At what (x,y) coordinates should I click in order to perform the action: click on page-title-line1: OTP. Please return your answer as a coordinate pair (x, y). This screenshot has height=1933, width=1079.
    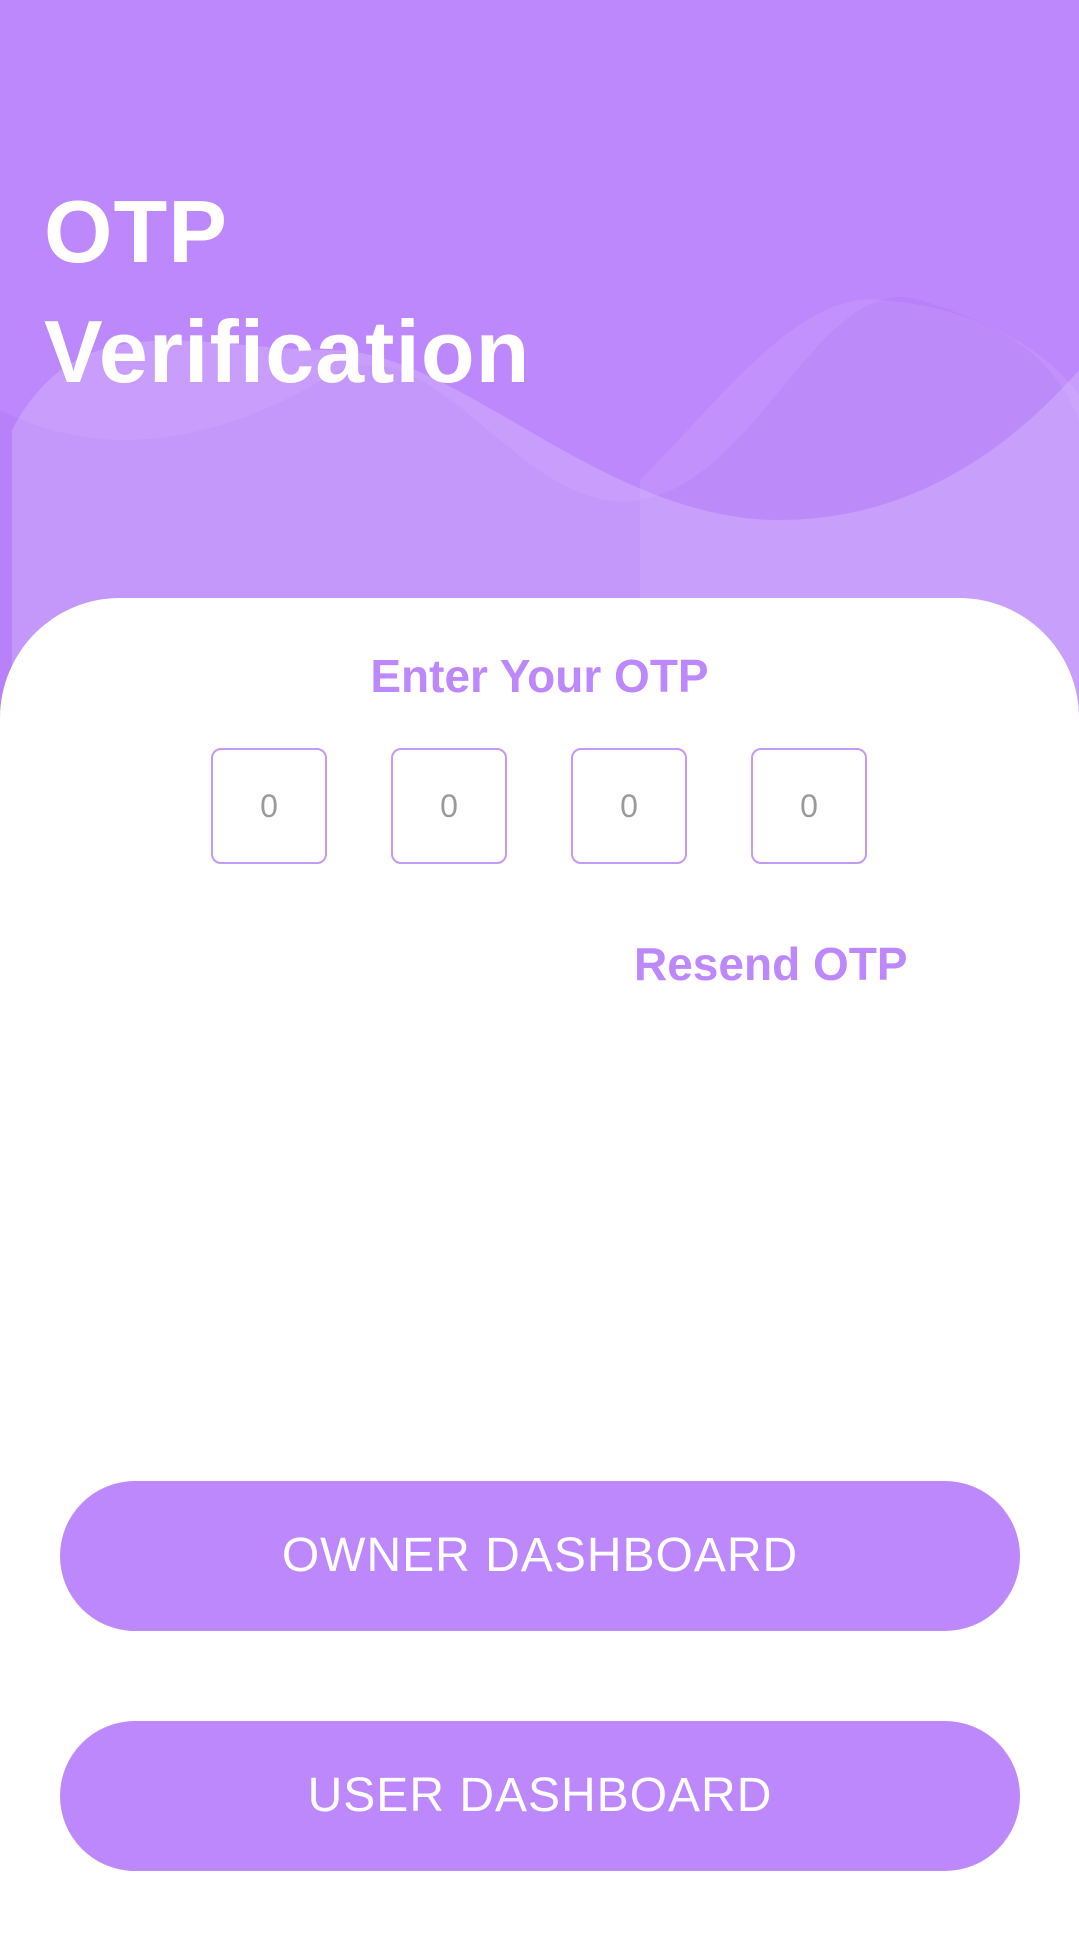
    Looking at the image, I should click on (136, 231).